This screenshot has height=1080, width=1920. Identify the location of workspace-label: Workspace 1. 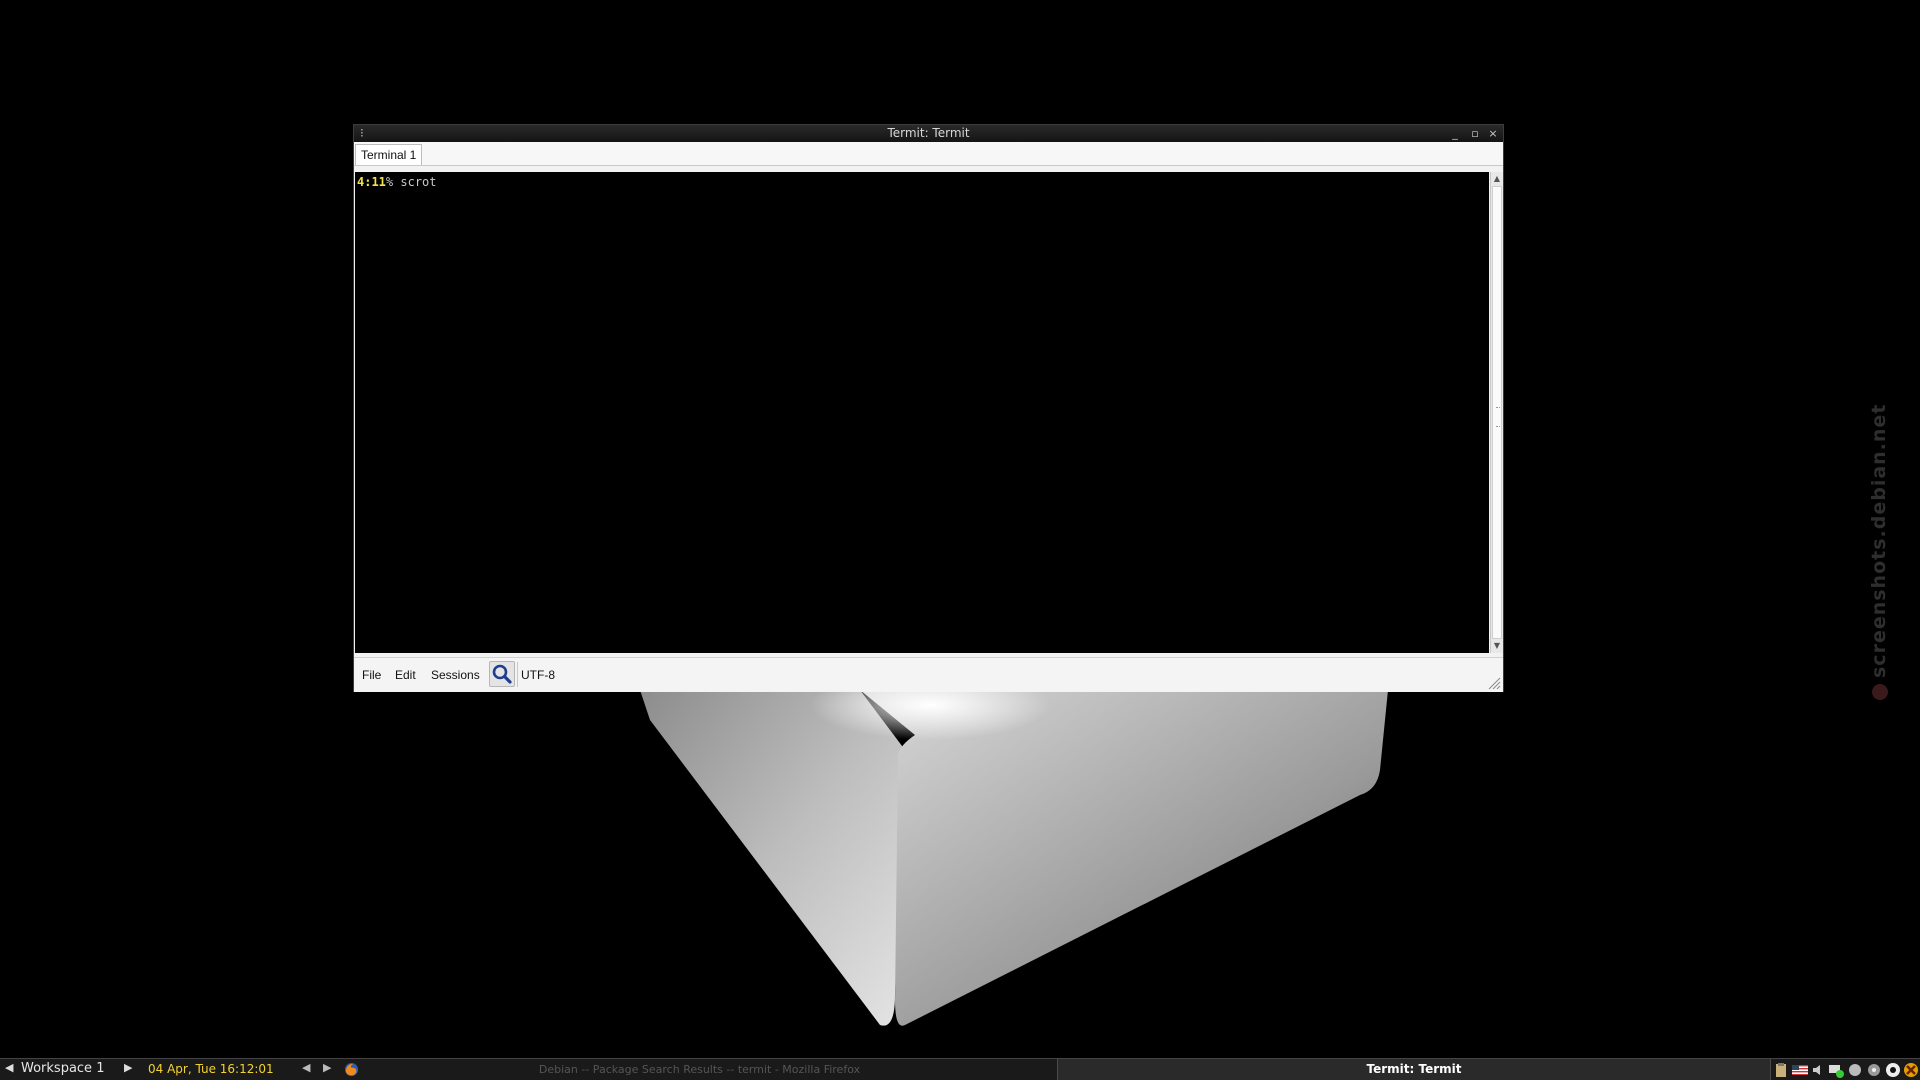
(62, 1068).